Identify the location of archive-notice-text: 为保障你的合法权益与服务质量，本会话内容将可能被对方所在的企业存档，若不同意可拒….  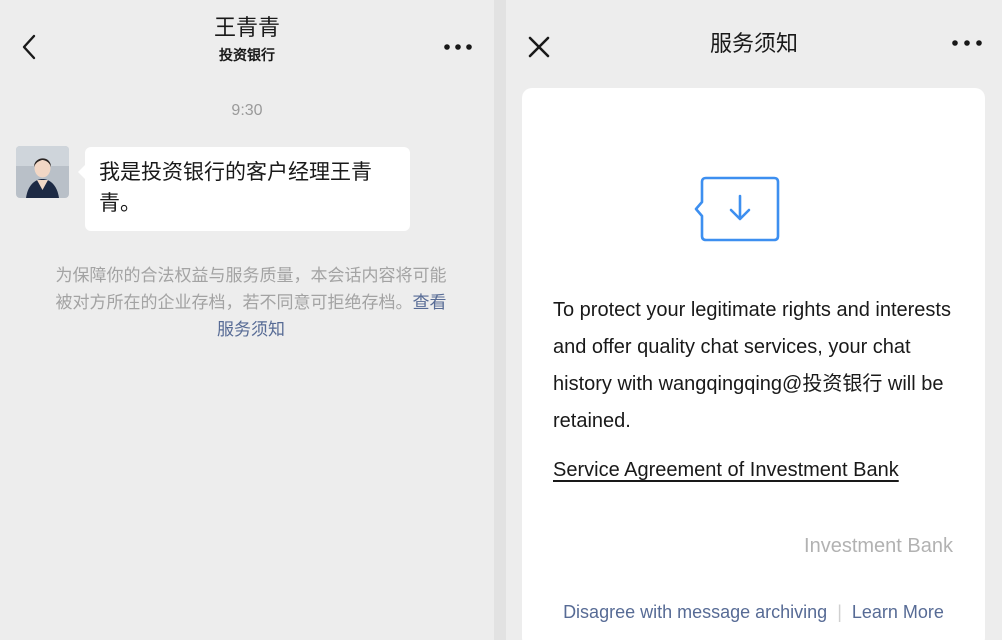
(251, 289).